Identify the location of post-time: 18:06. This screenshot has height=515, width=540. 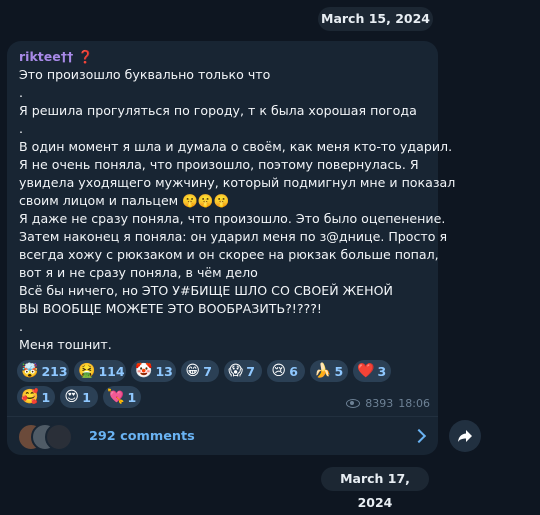
(414, 403).